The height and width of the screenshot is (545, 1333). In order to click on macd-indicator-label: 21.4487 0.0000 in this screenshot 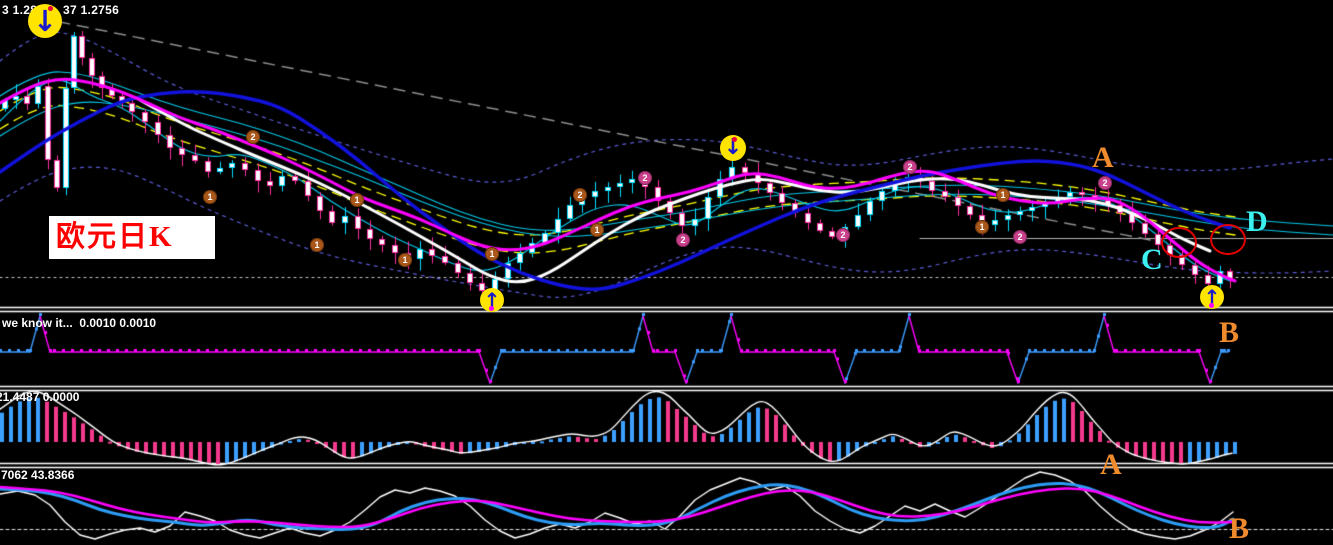, I will do `click(40, 397)`.